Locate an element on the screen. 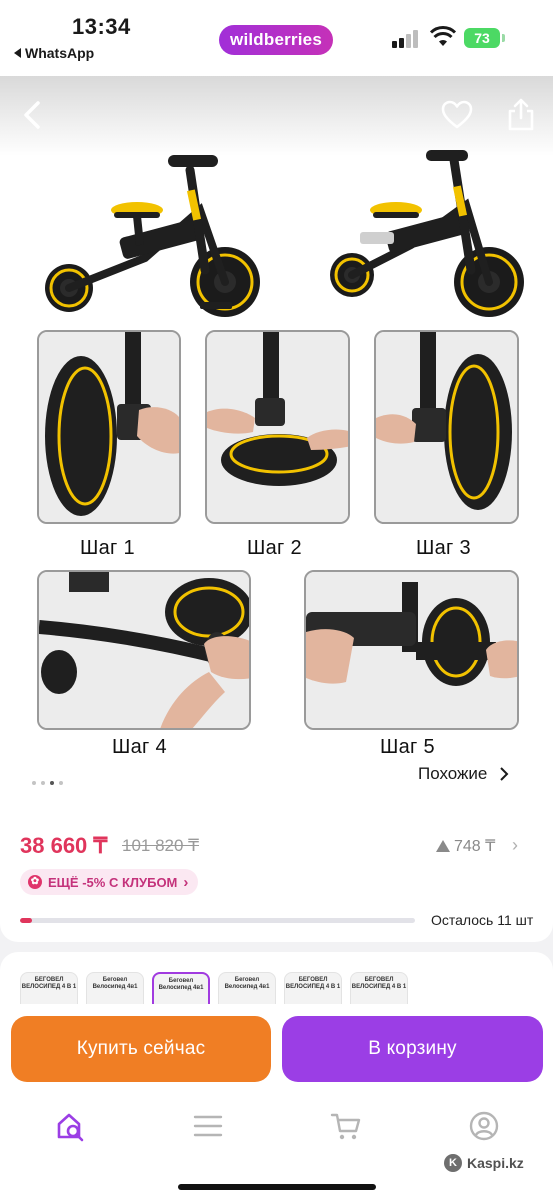 The height and width of the screenshot is (1200, 553). buy-now-button: Купить сейчас is located at coordinates (141, 1049).